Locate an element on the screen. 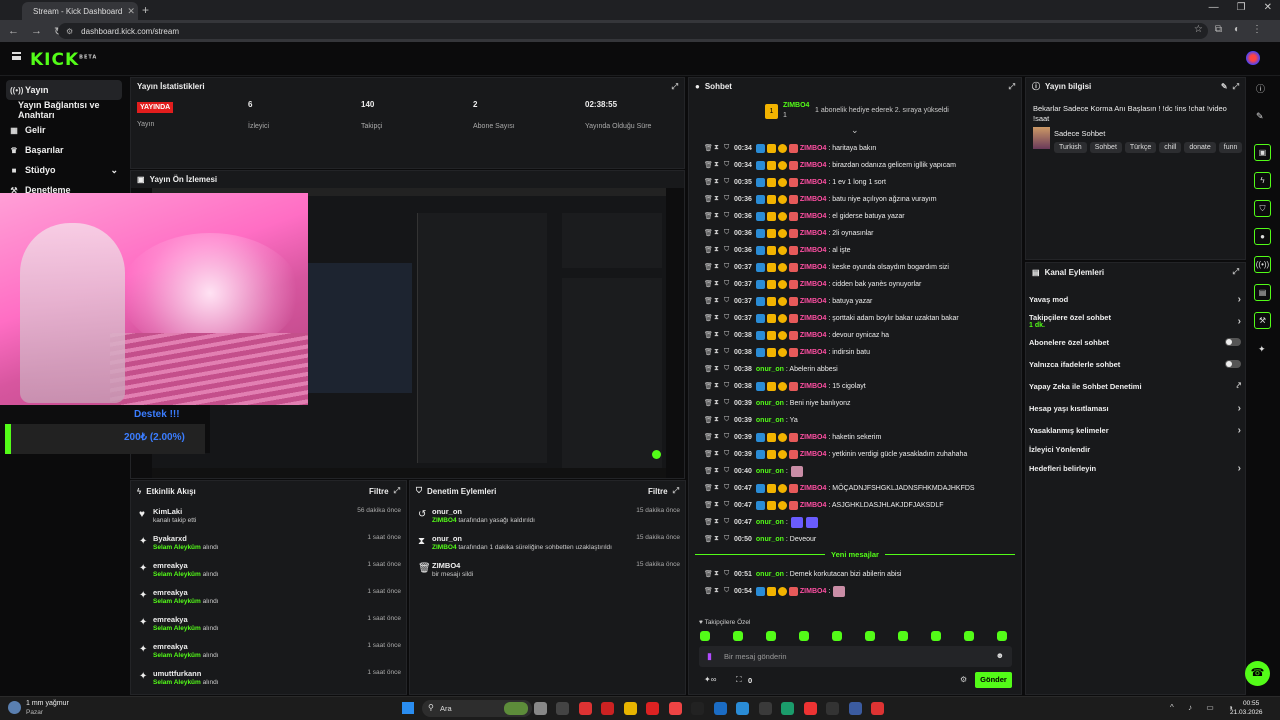 The height and width of the screenshot is (720, 1280). youtube-icon is located at coordinates (652, 708).